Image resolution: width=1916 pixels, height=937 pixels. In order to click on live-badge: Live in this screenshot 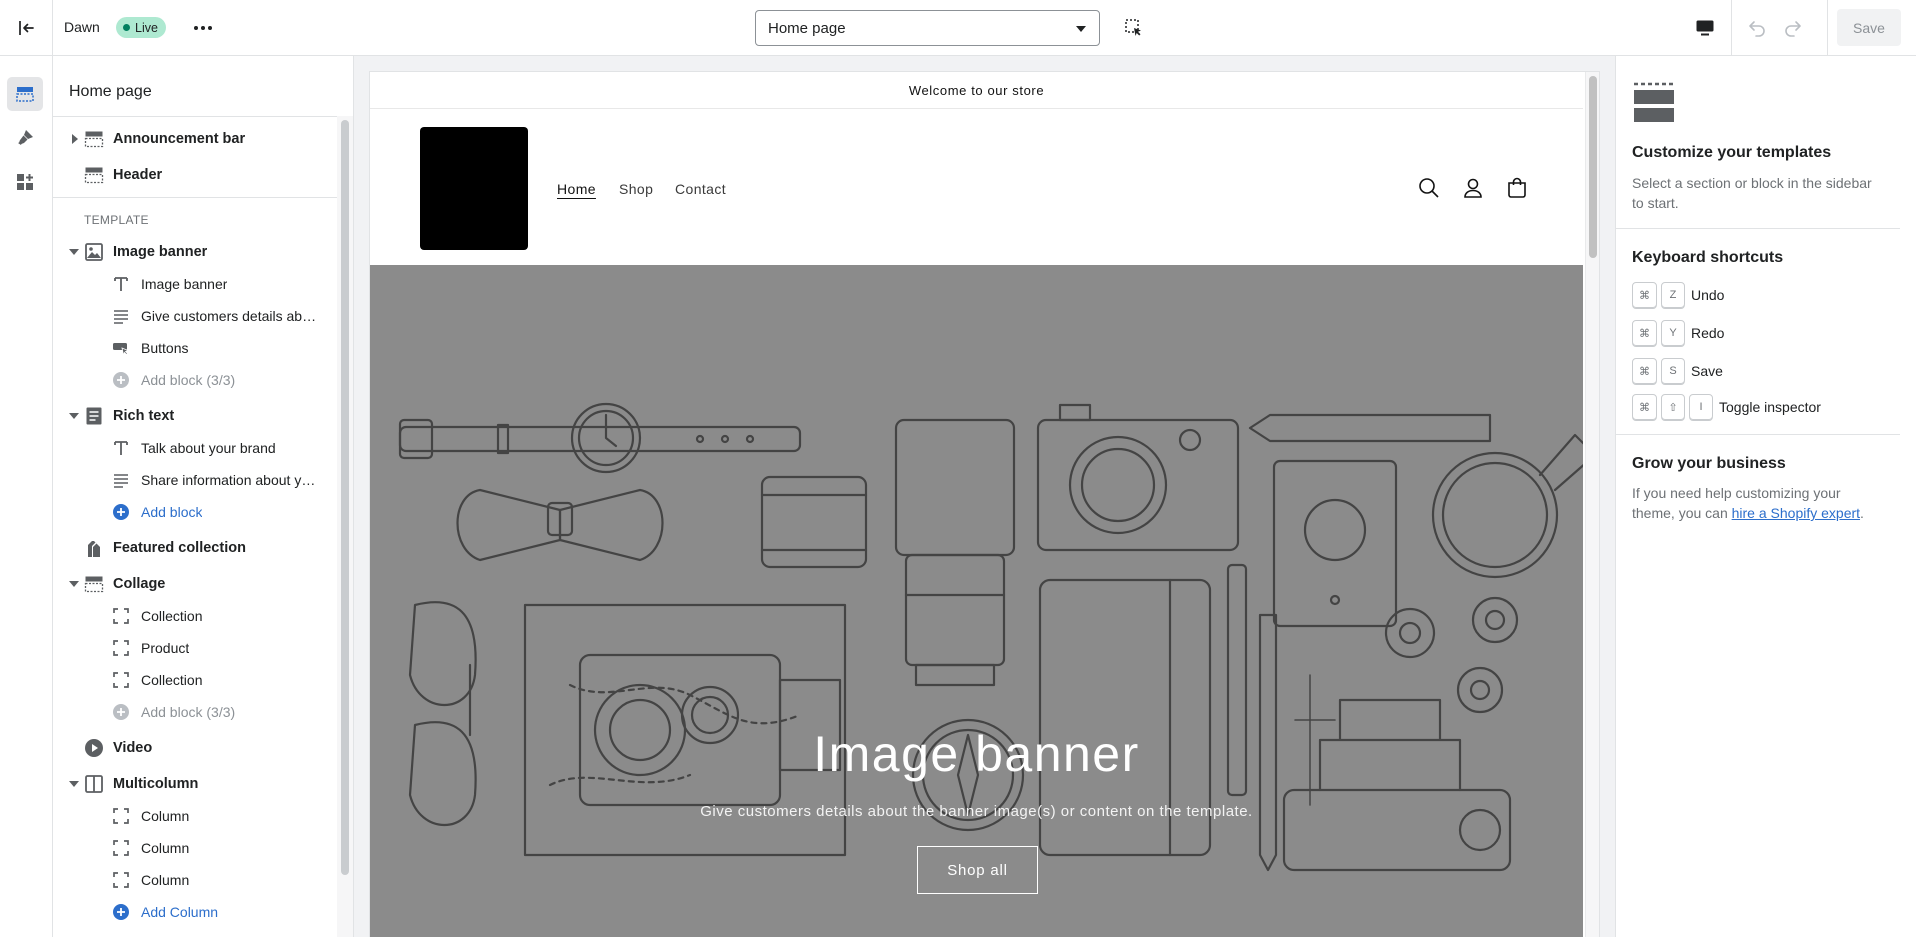, I will do `click(141, 27)`.